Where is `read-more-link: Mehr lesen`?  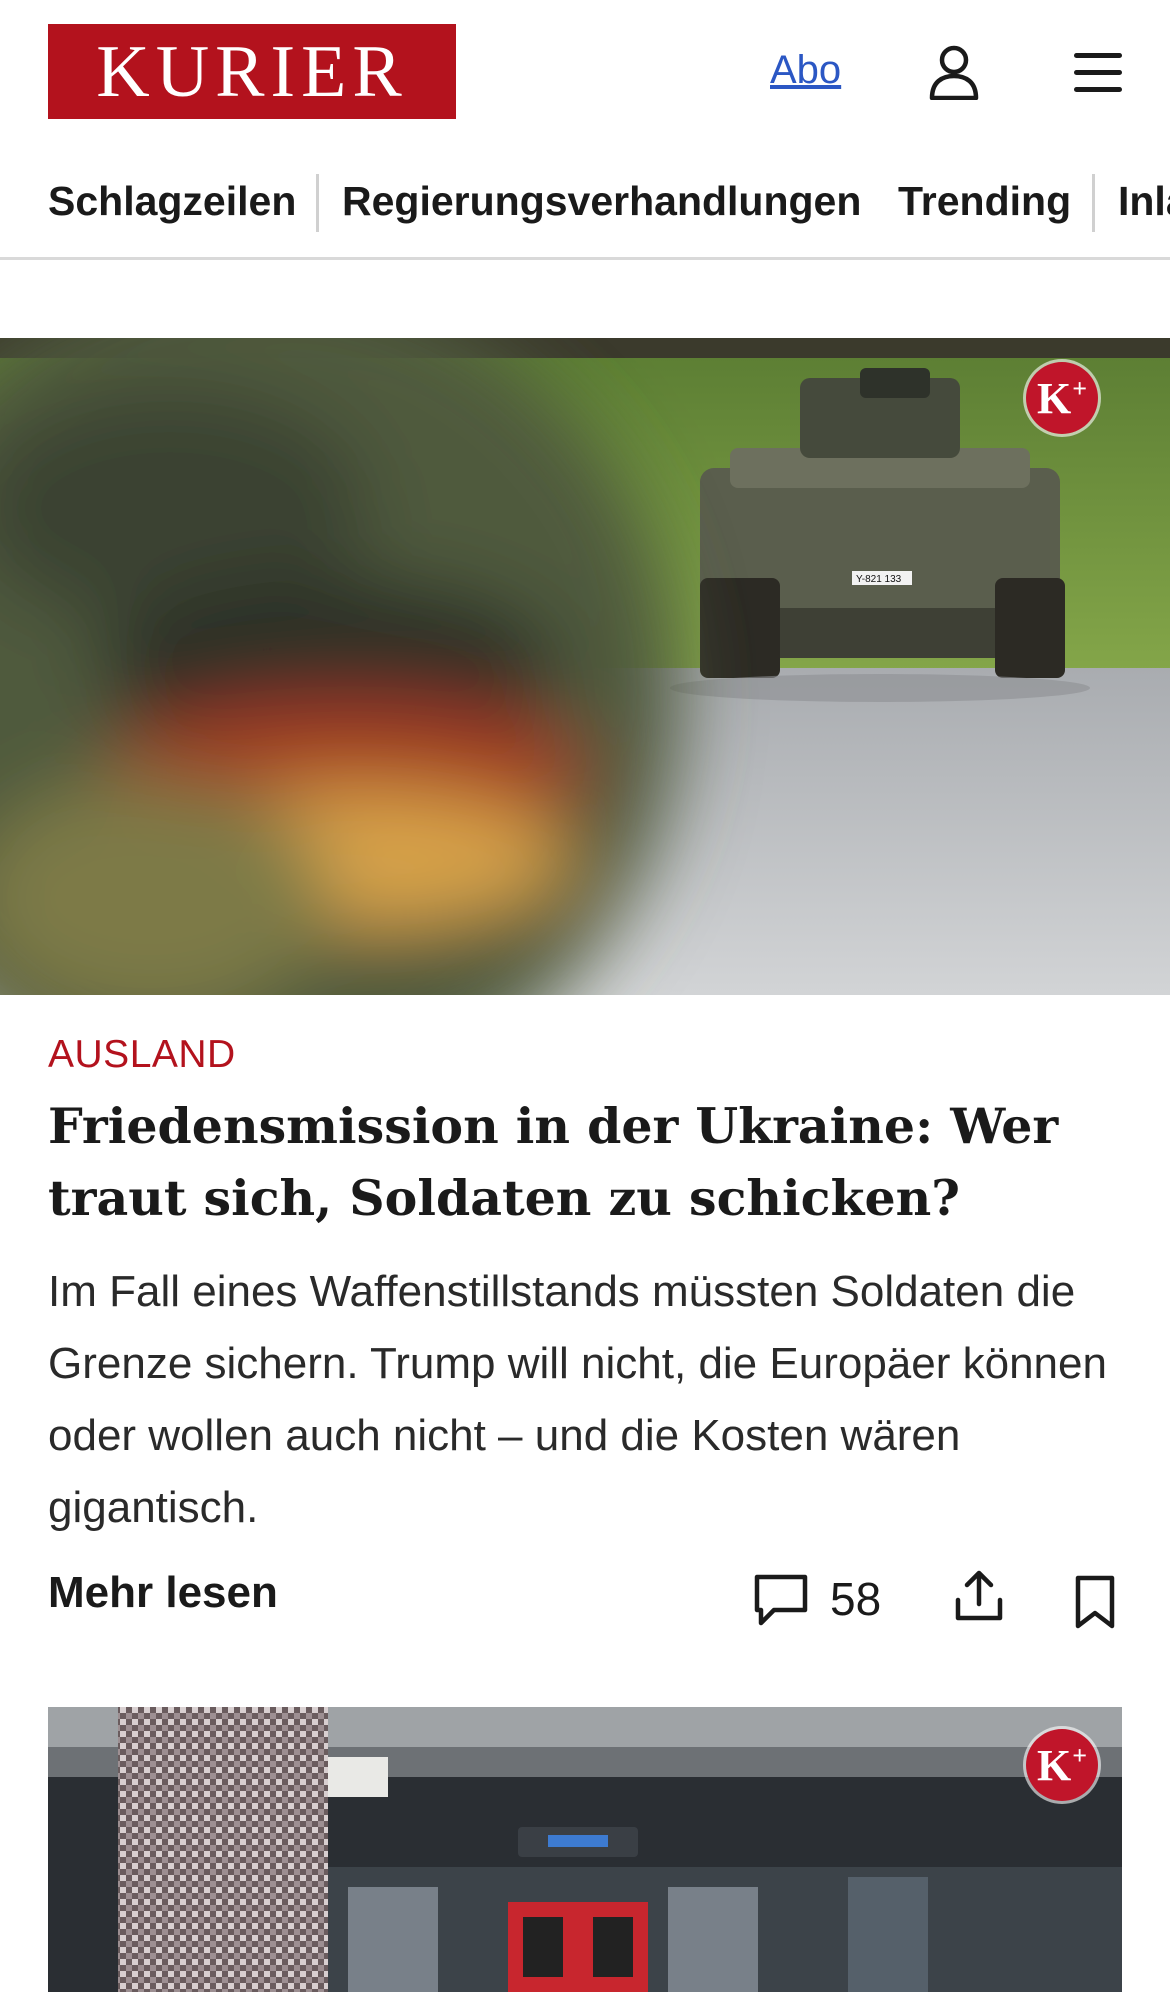
read-more-link: Mehr lesen is located at coordinates (163, 1593).